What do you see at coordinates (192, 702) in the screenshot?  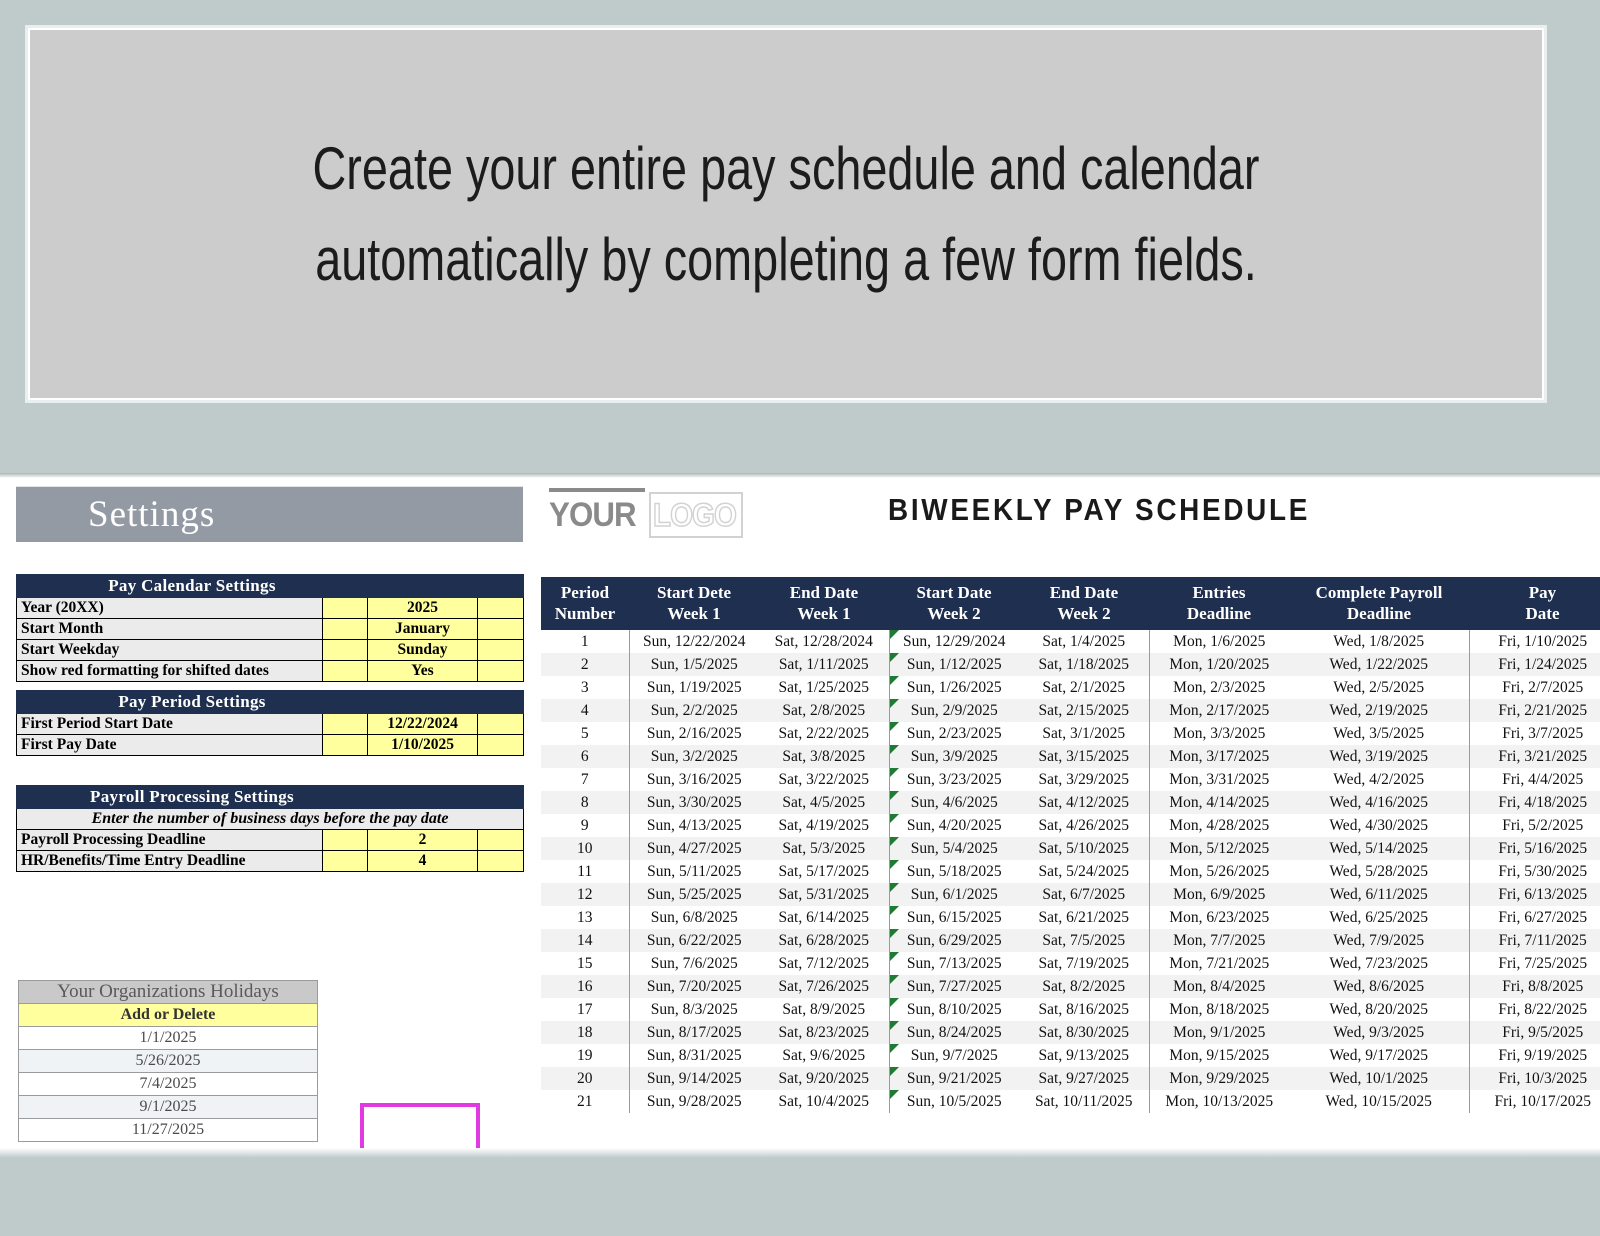 I see `pay-period-header: Pay Period Settings` at bounding box center [192, 702].